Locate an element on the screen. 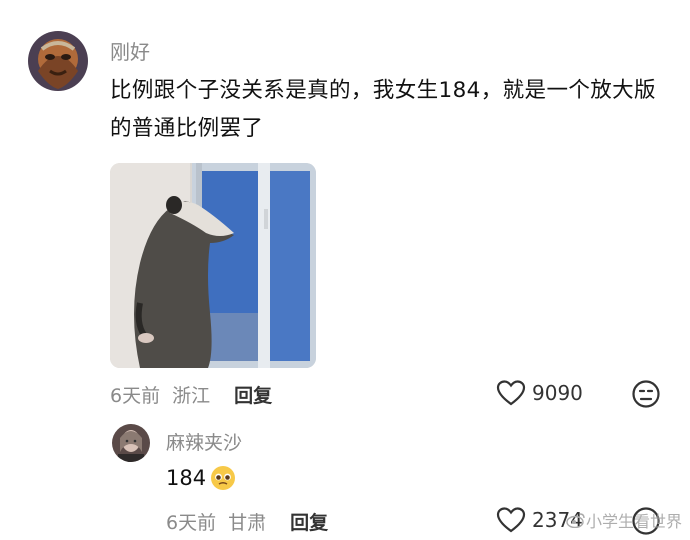 The image size is (690, 540). reply-avatar-image is located at coordinates (131, 443).